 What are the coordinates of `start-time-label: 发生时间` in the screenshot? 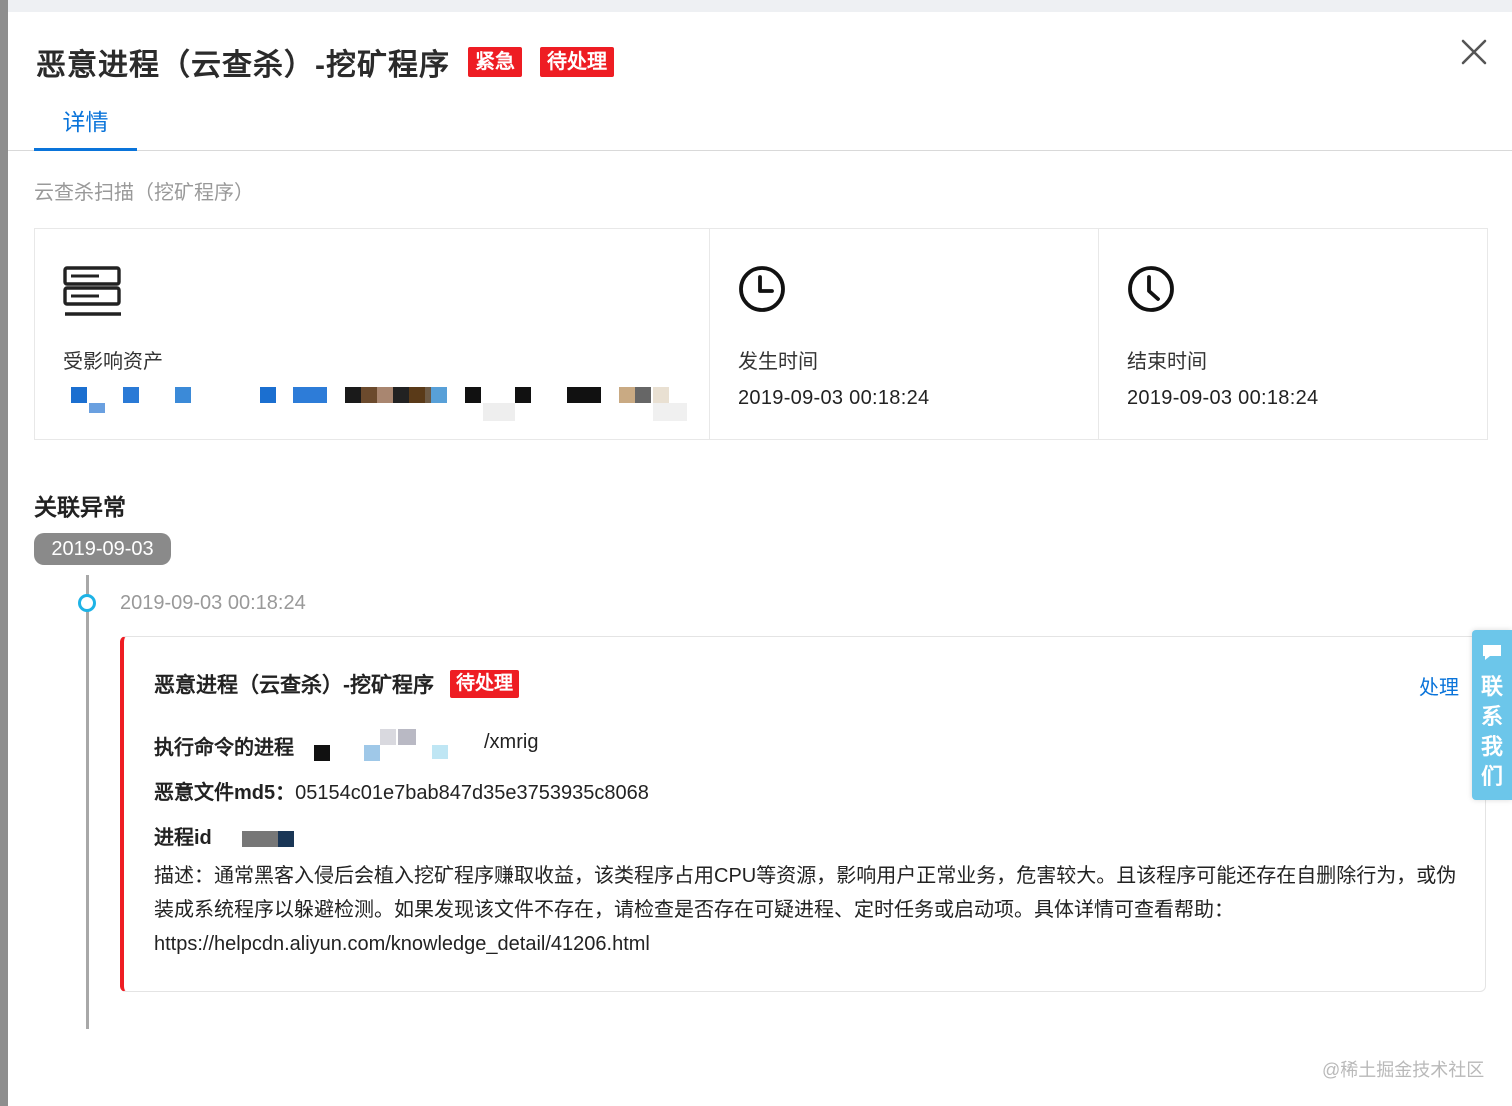 It's located at (778, 362).